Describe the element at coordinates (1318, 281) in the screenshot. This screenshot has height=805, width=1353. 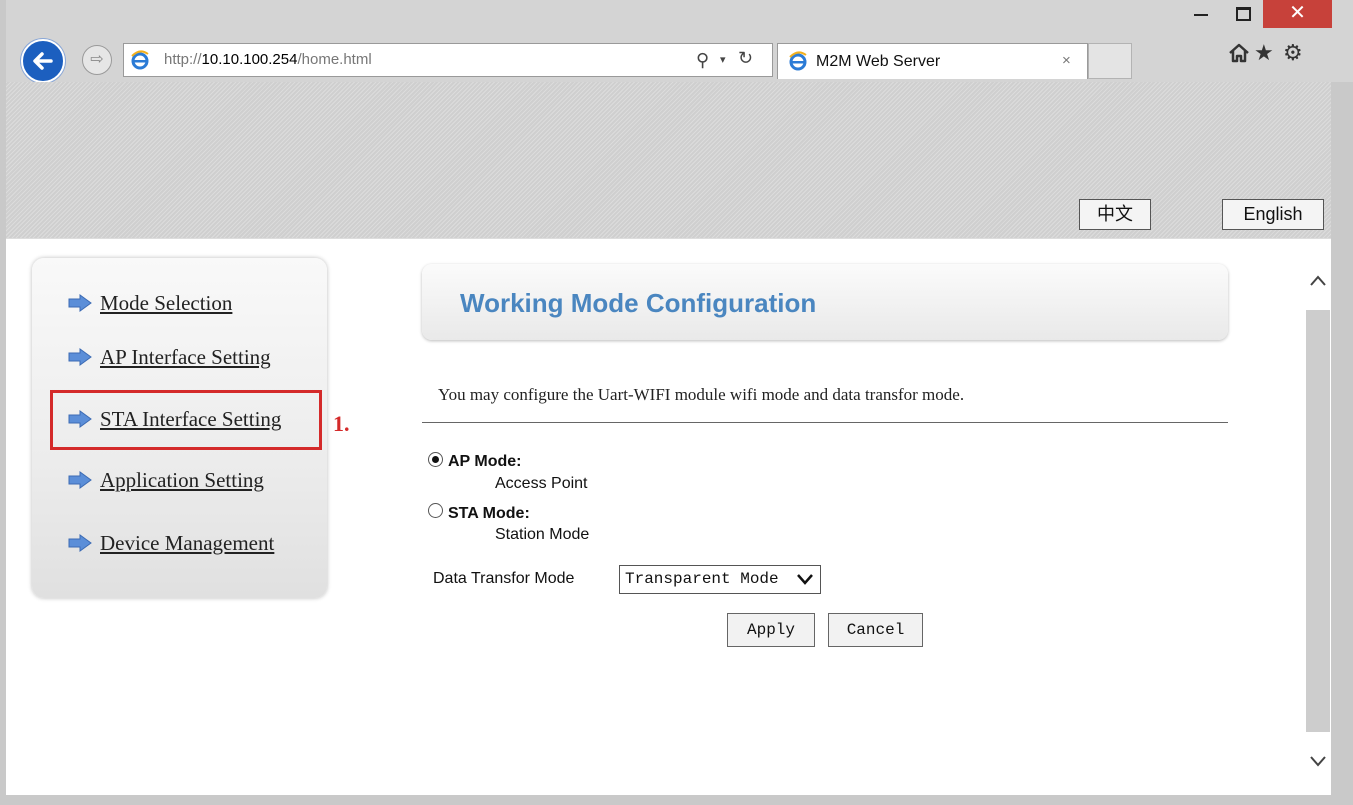
I see `chevron-up-icon` at that location.